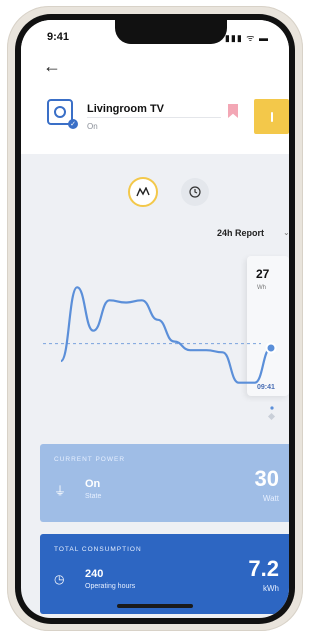  Describe the element at coordinates (164, 483) in the screenshot. I see `current-power-card: CURRENT POWER ⏚ On State 30 Watt` at that location.